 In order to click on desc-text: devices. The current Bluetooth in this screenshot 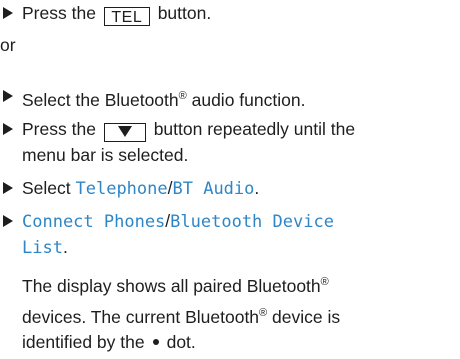, I will do `click(141, 317)`.